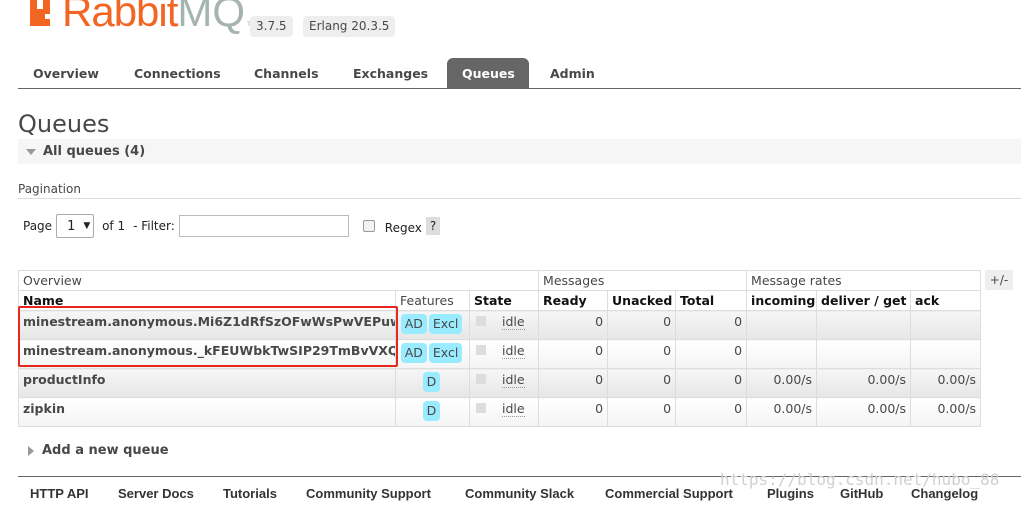 The width and height of the screenshot is (1021, 506). What do you see at coordinates (208, 336) in the screenshot?
I see `highlight-box` at bounding box center [208, 336].